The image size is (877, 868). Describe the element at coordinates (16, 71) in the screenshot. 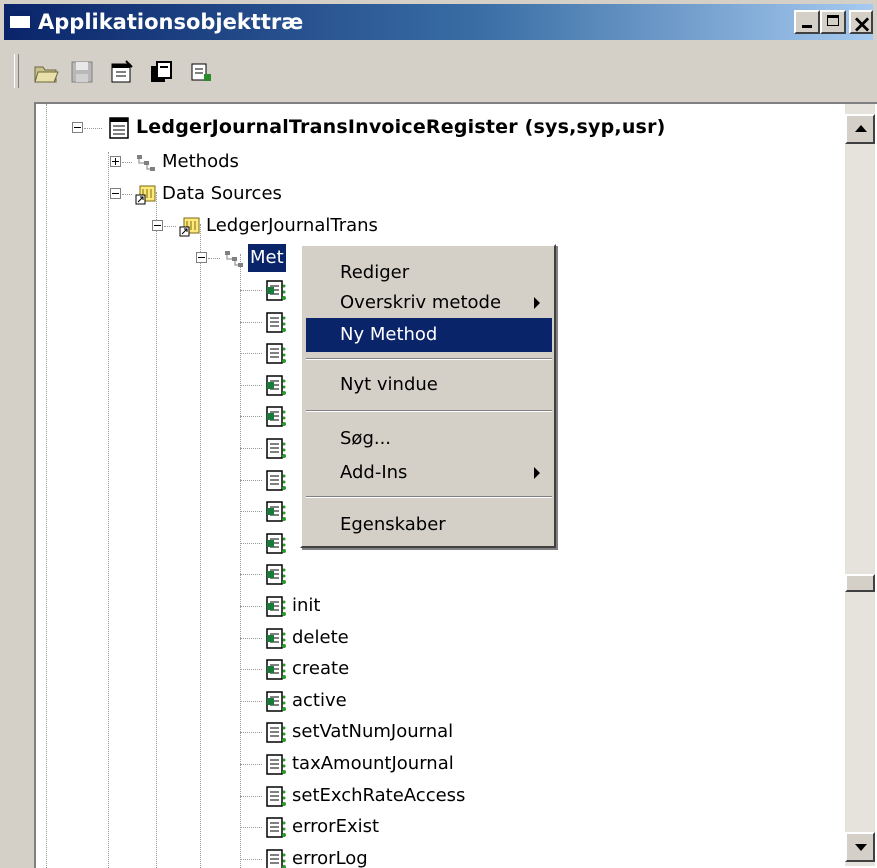

I see `toolbar-grip` at that location.